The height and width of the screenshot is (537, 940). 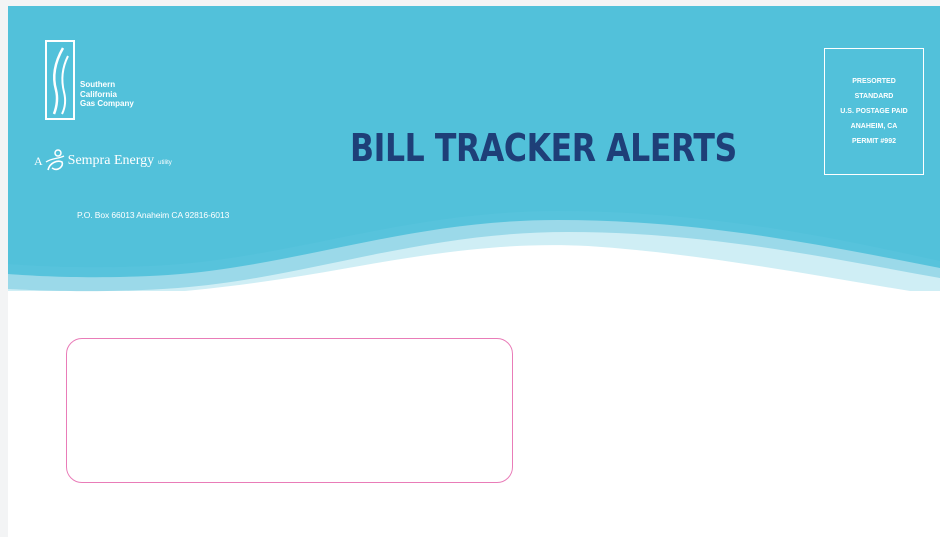 What do you see at coordinates (153, 215) in the screenshot?
I see `return-address: P.O. Box 66013 Anaheim CA 92816-6013` at bounding box center [153, 215].